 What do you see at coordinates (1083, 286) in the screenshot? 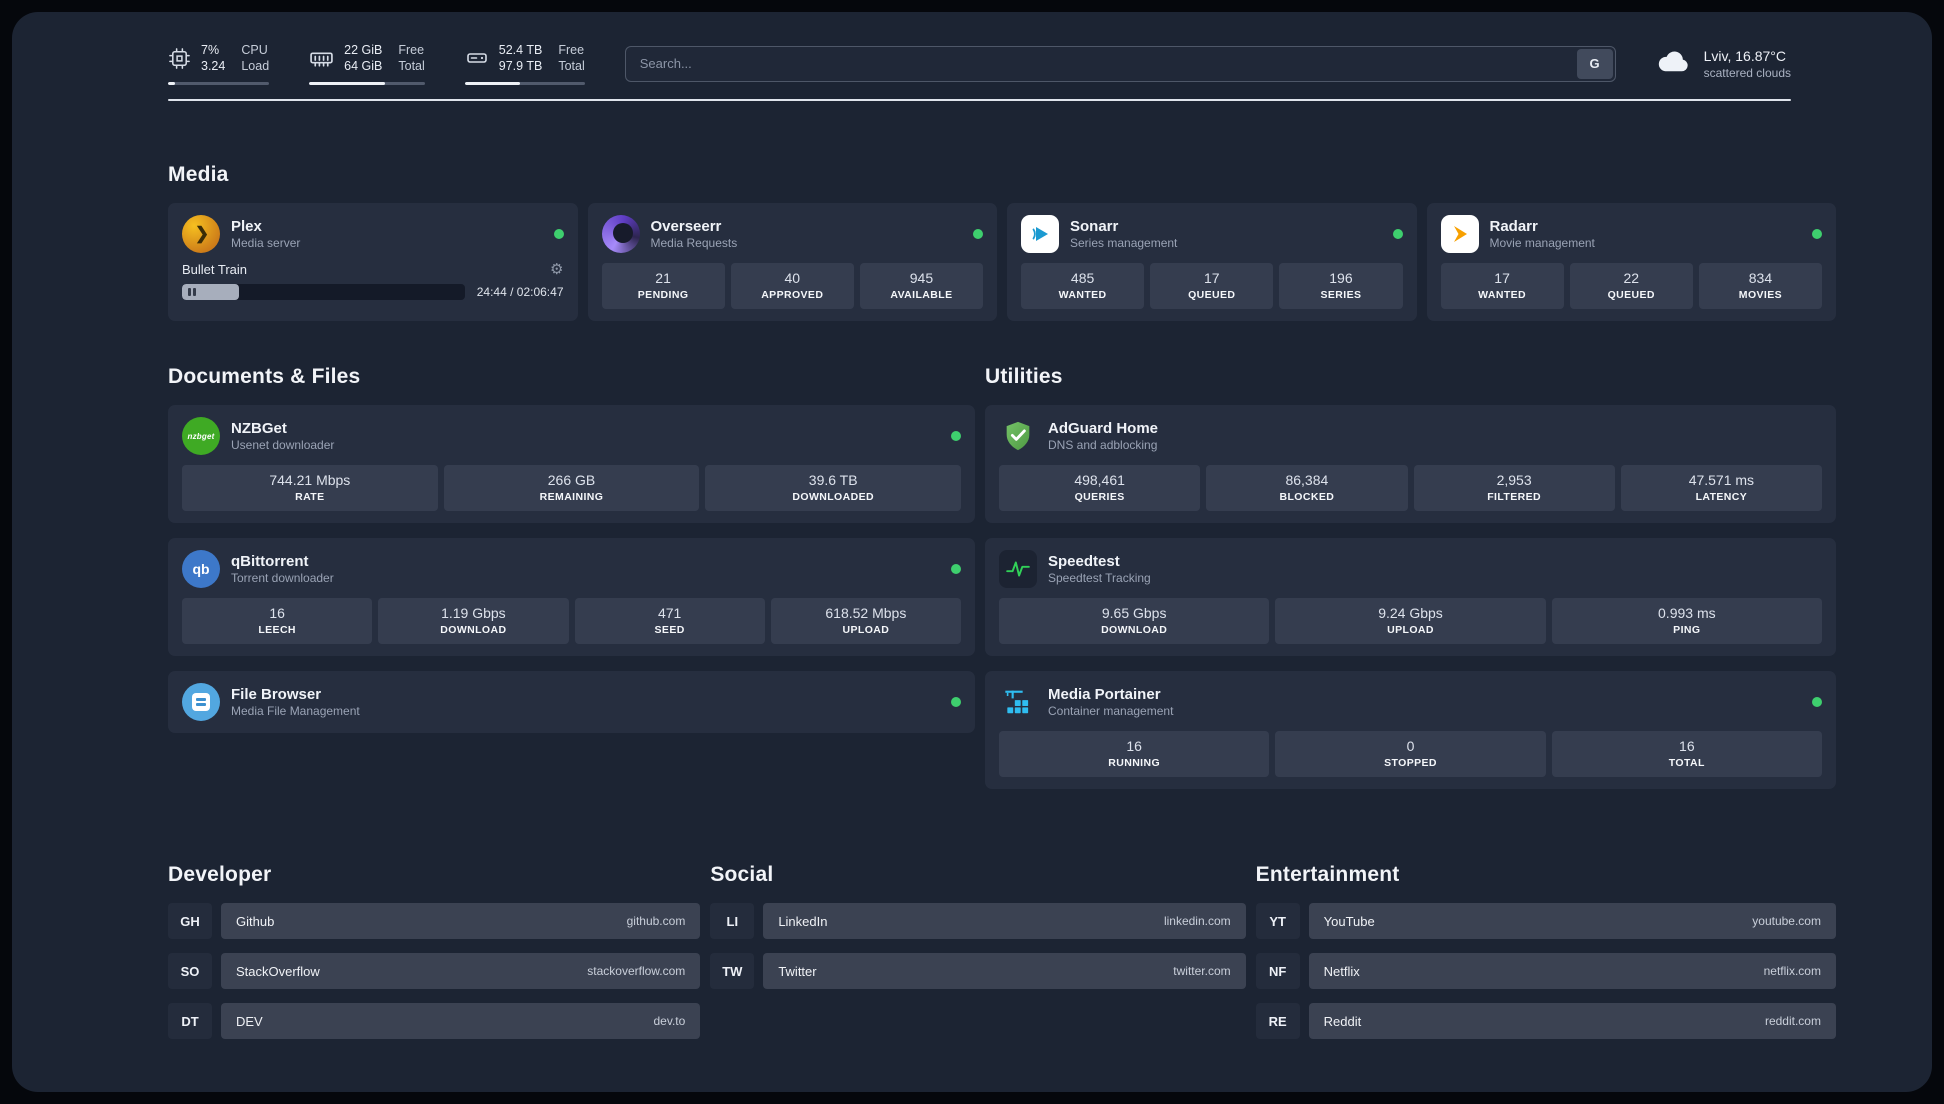
I see `stat-tile: 485 WANTED` at bounding box center [1083, 286].